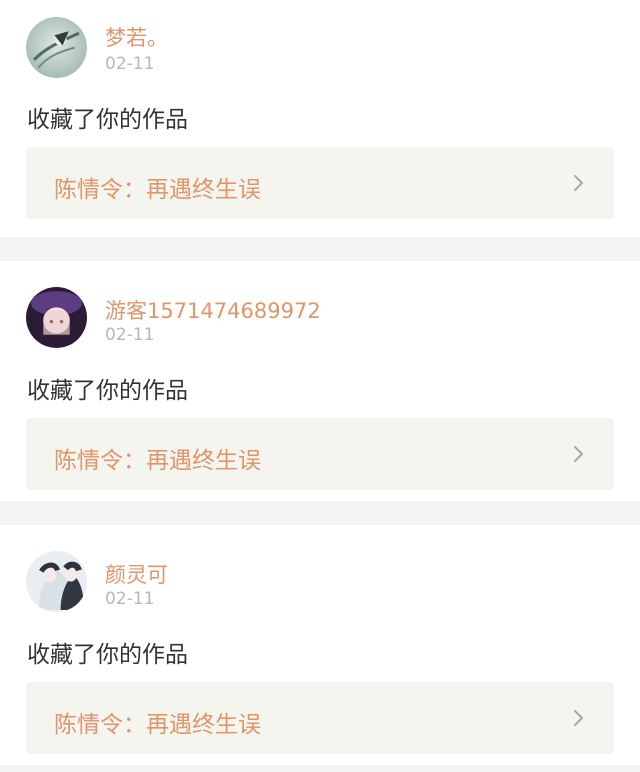 This screenshot has width=640, height=772. Describe the element at coordinates (136, 574) in the screenshot. I see `username: 颜灵可` at that location.